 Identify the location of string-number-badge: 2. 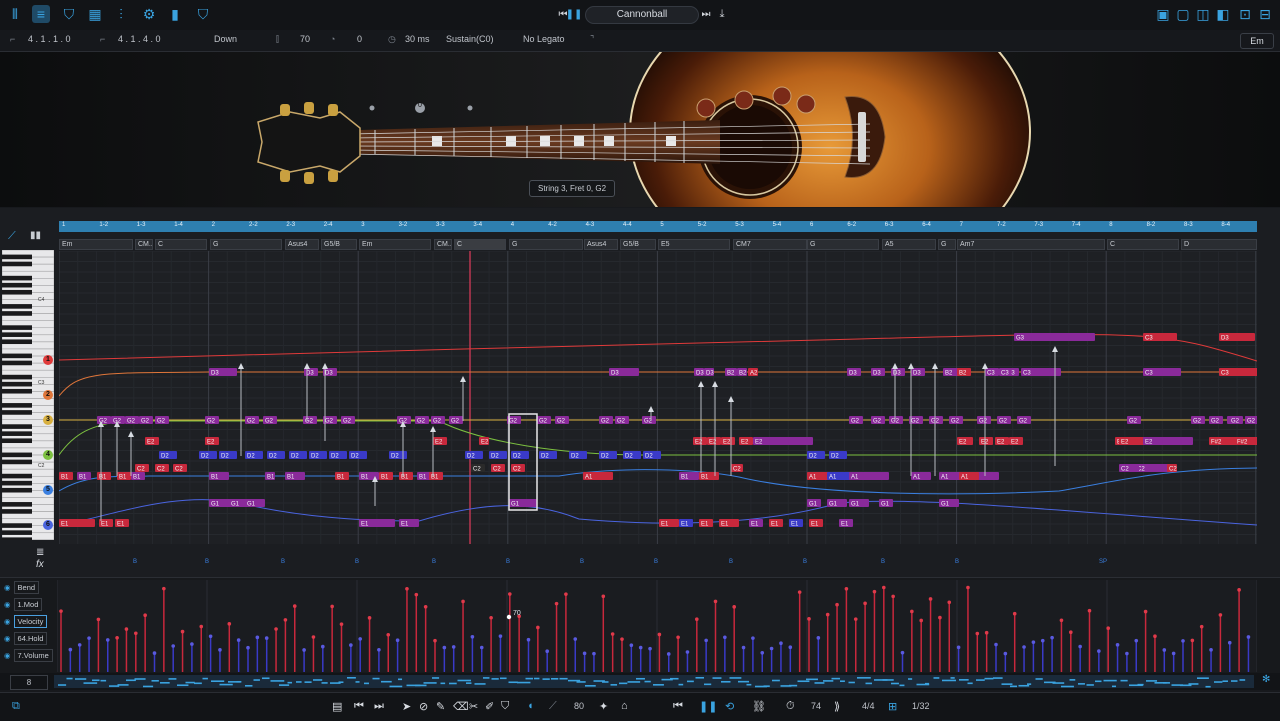
(48, 395).